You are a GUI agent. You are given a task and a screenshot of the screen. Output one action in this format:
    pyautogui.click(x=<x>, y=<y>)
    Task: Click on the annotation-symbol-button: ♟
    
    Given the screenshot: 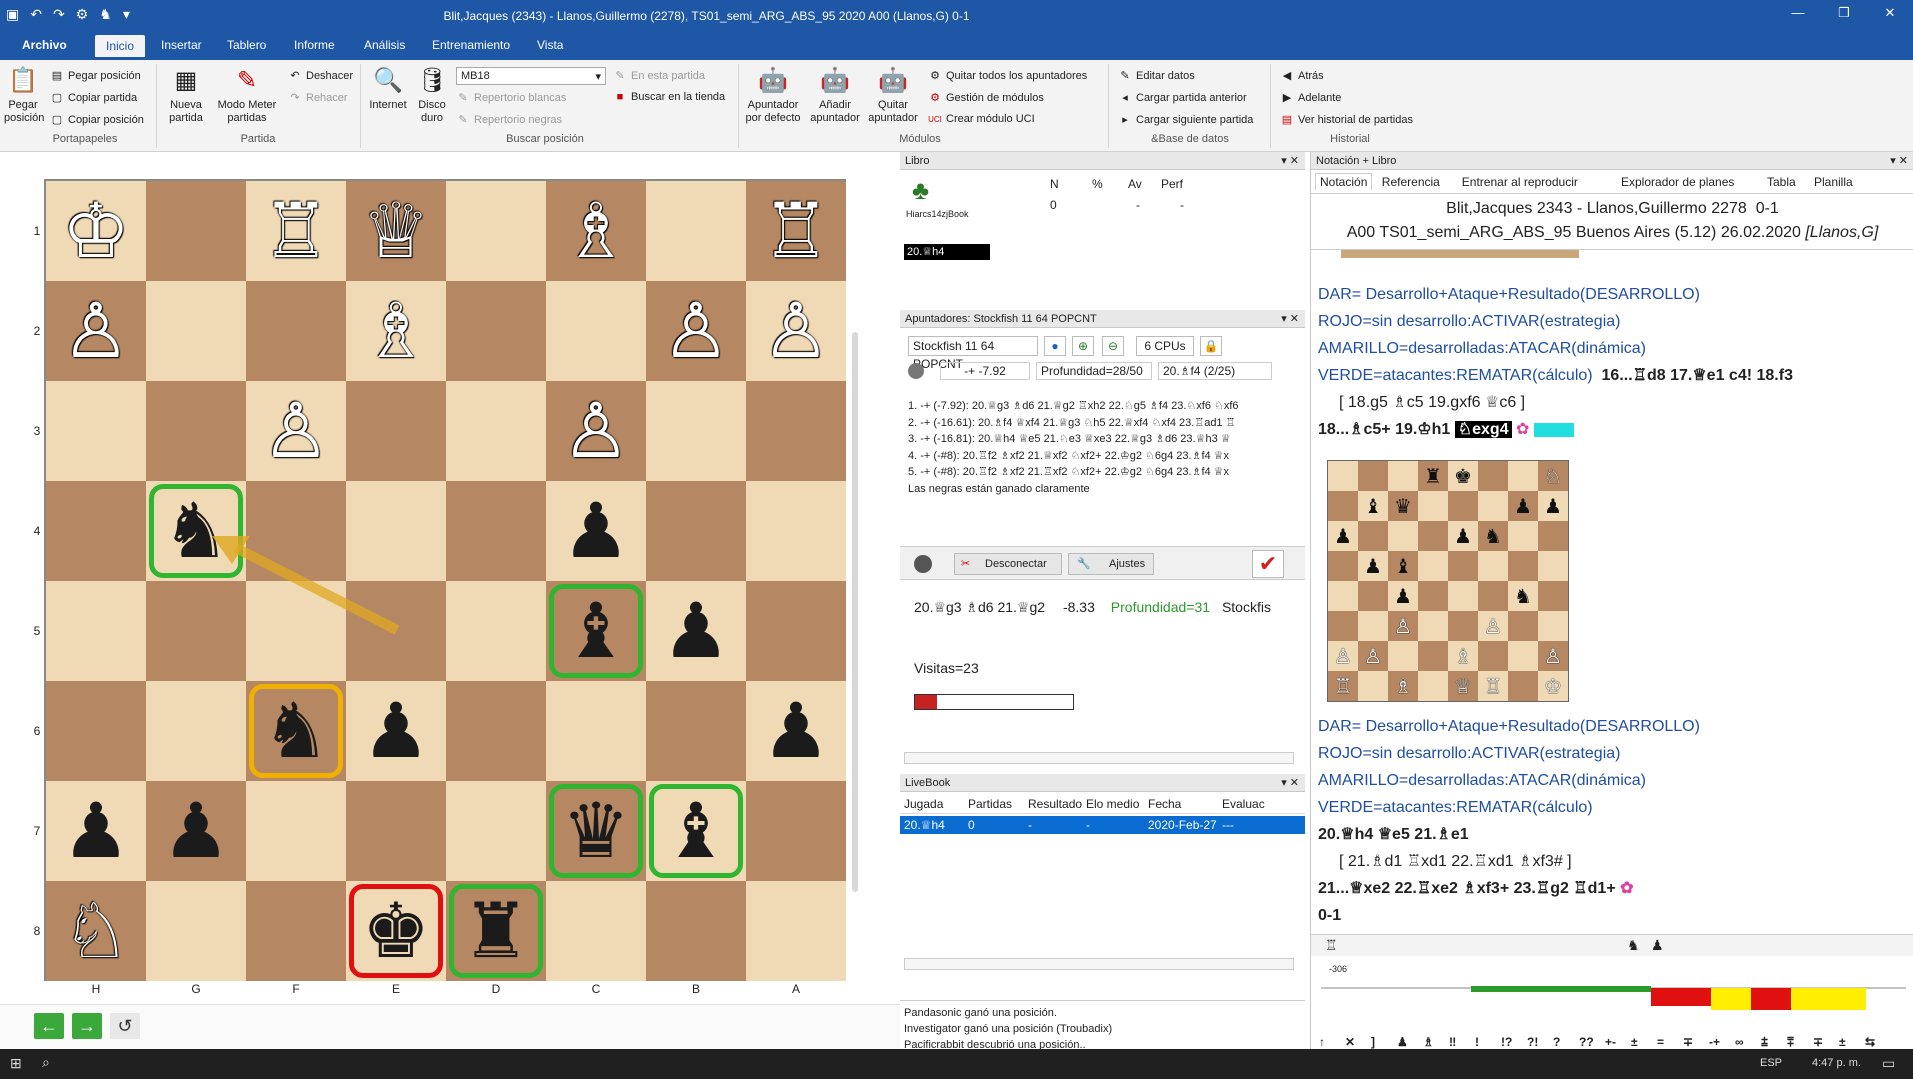 What is the action you would take?
    pyautogui.click(x=1402, y=1042)
    